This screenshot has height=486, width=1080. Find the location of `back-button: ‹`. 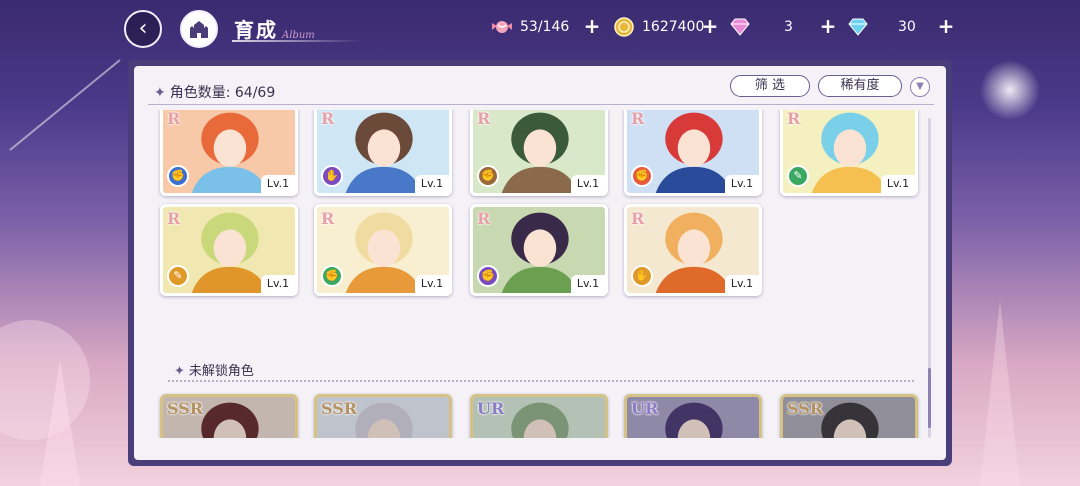

back-button: ‹ is located at coordinates (143, 29).